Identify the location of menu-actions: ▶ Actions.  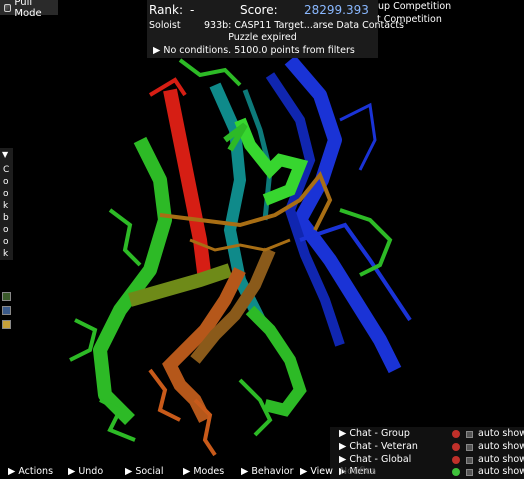
(30, 471).